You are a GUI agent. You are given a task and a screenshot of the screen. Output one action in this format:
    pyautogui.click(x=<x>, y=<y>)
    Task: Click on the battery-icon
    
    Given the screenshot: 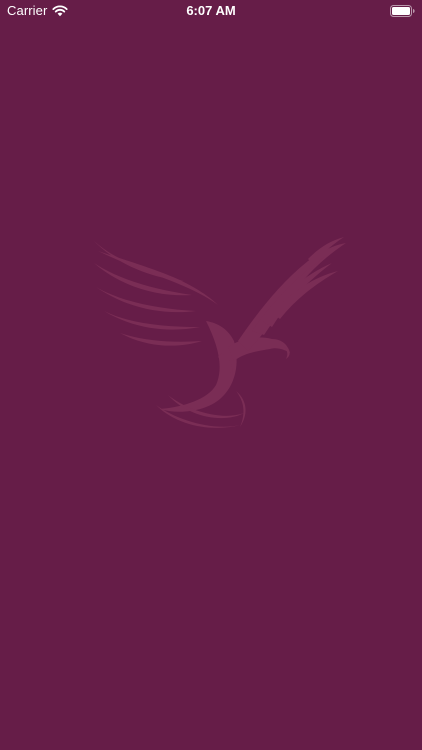 What is the action you would take?
    pyautogui.click(x=402, y=11)
    